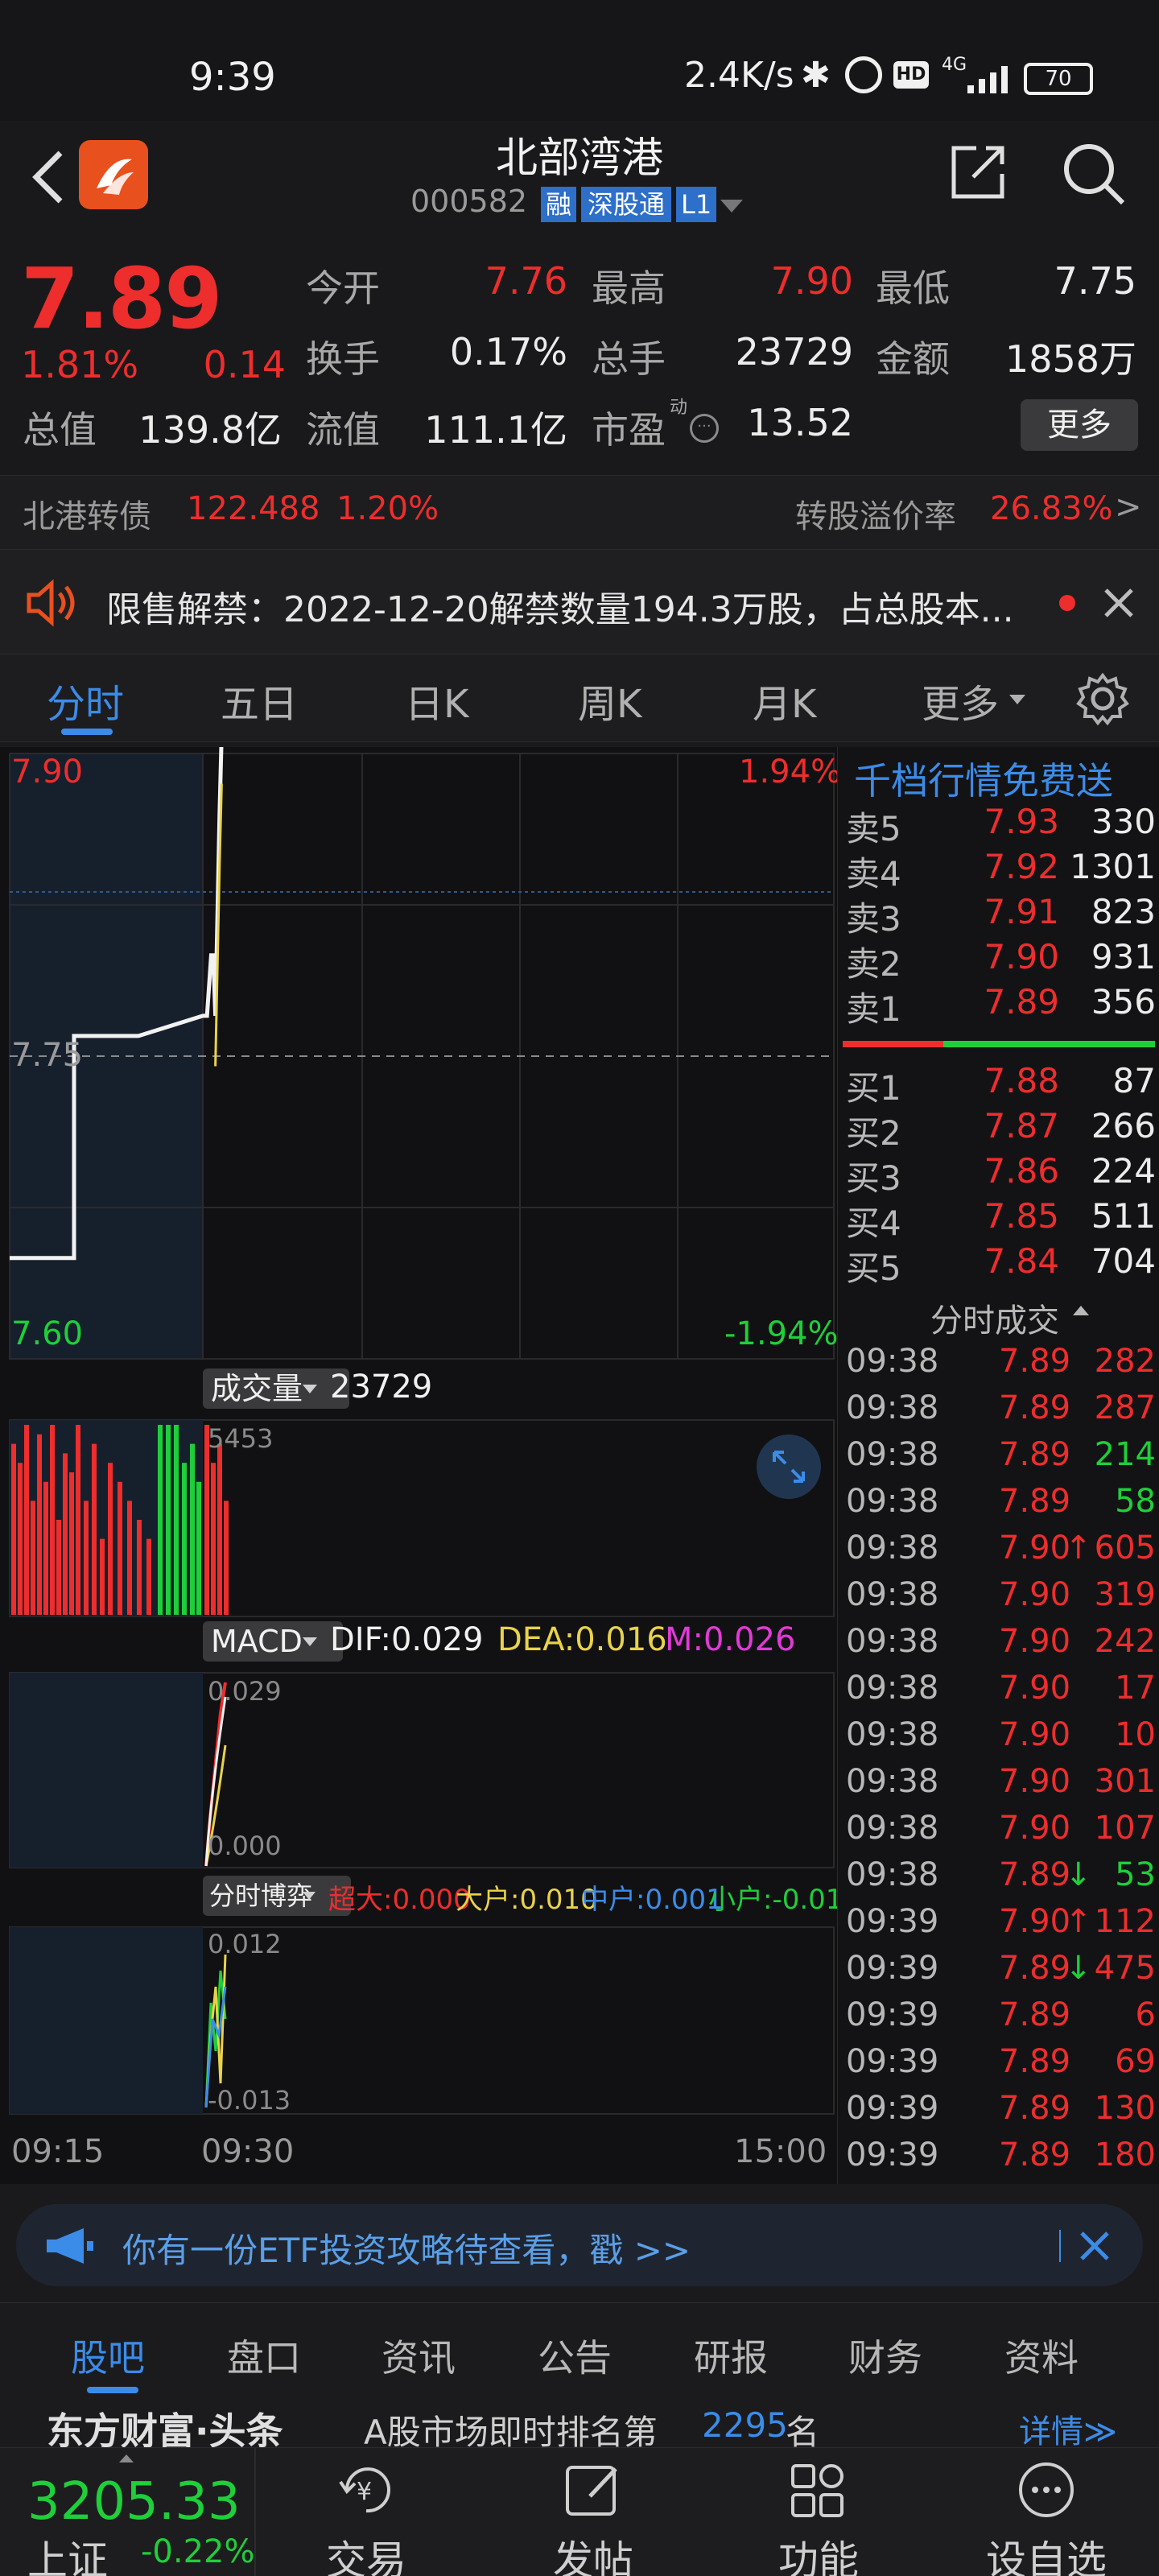 Image resolution: width=1159 pixels, height=2576 pixels. Describe the element at coordinates (1046, 2517) in the screenshot. I see `nav-add-watchlist: 设自选` at that location.